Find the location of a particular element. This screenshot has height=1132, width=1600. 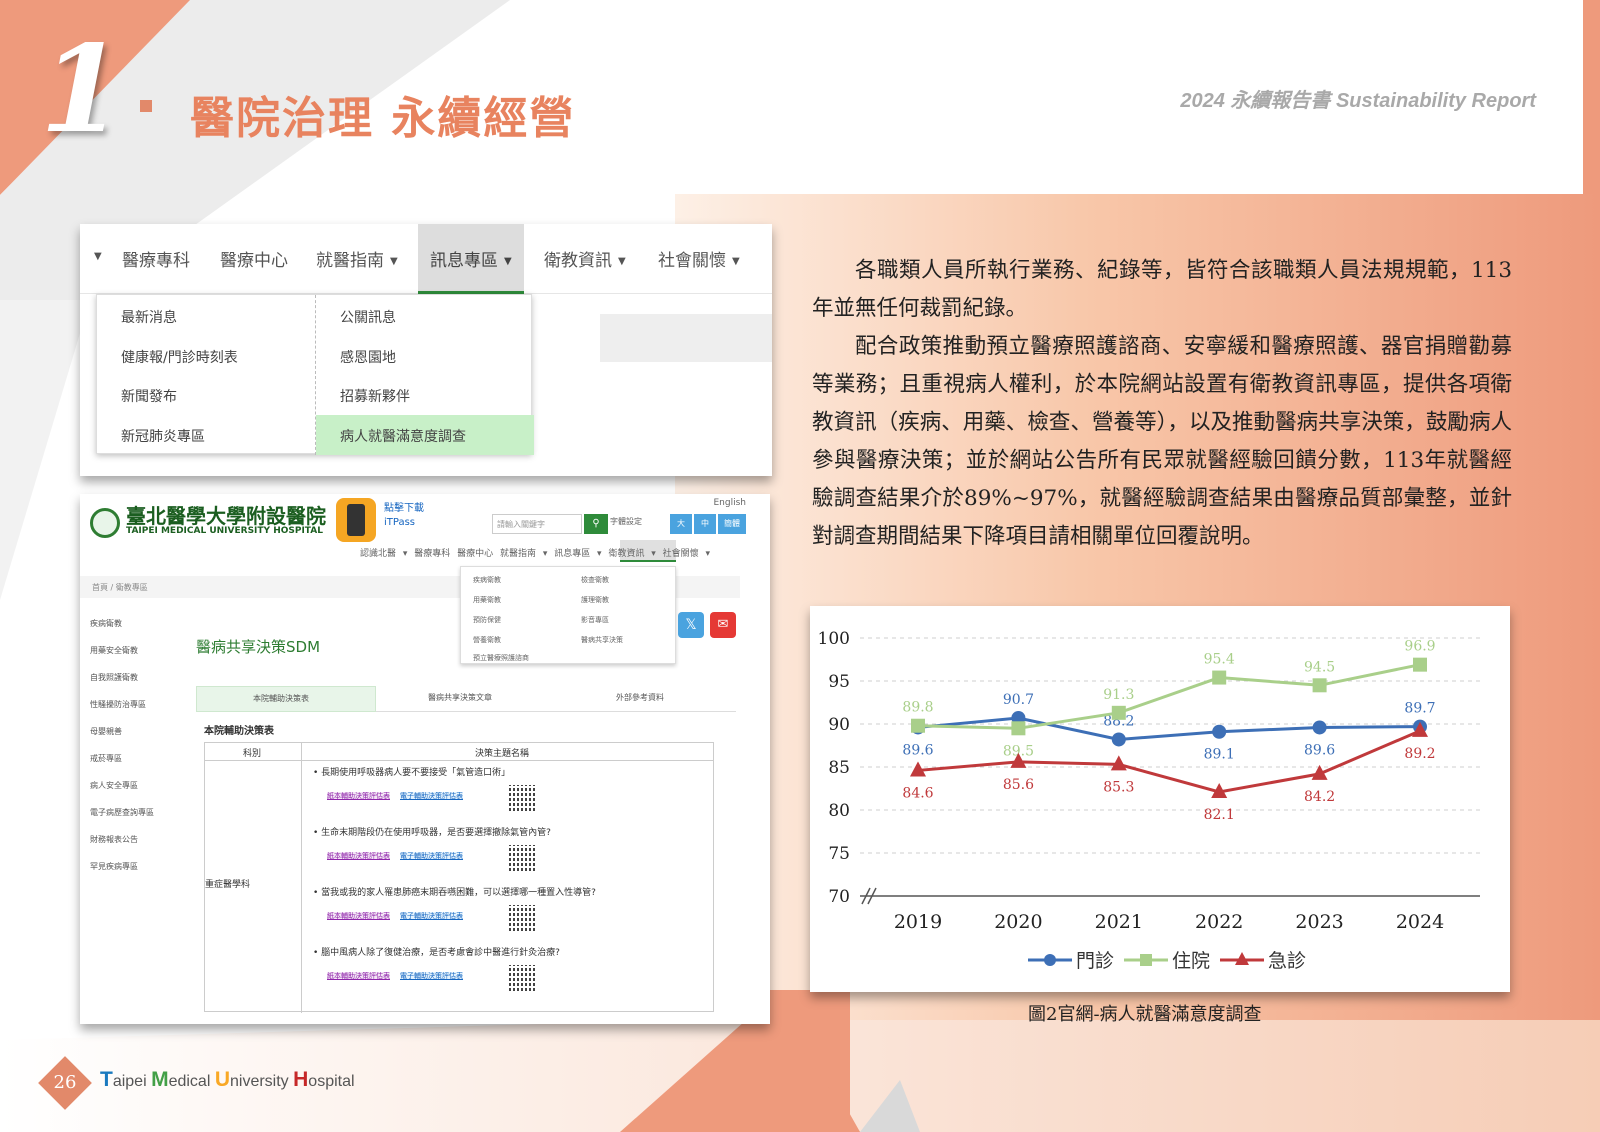

dropdown-item: 招募新夥伴 is located at coordinates (375, 396).